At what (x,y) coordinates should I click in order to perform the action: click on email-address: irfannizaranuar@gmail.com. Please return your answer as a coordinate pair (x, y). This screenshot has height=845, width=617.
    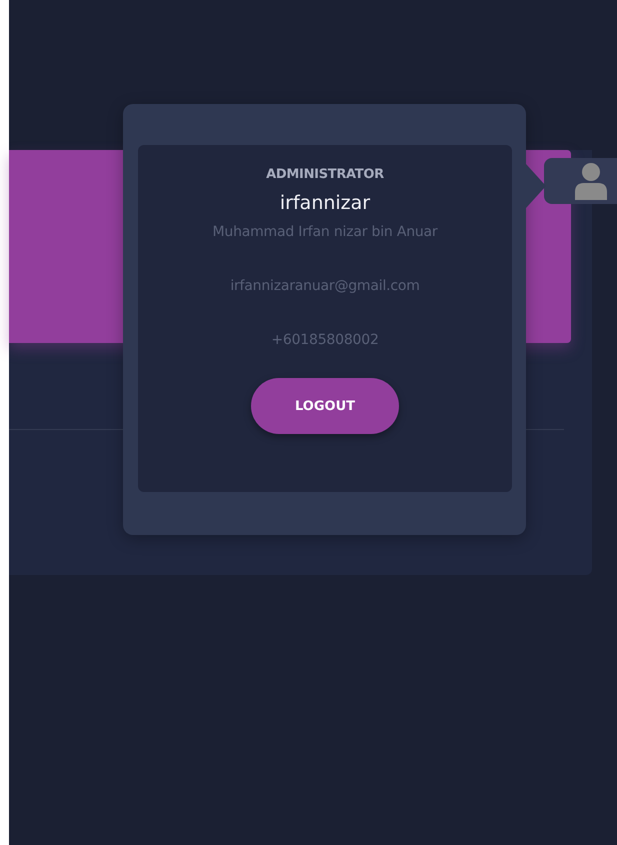
    Looking at the image, I should click on (325, 286).